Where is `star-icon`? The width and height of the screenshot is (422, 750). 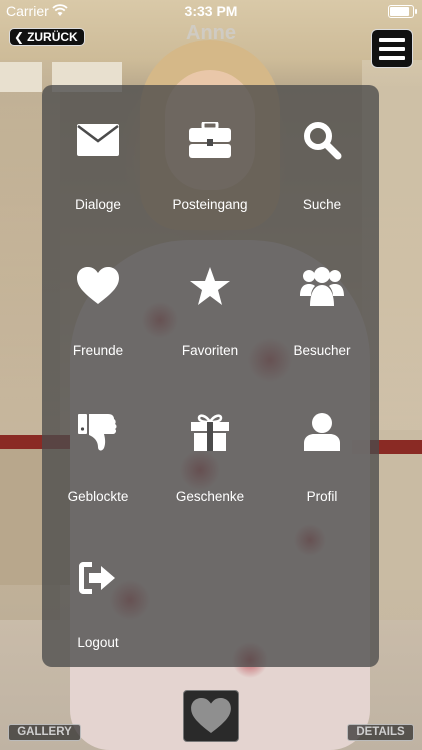 star-icon is located at coordinates (210, 286).